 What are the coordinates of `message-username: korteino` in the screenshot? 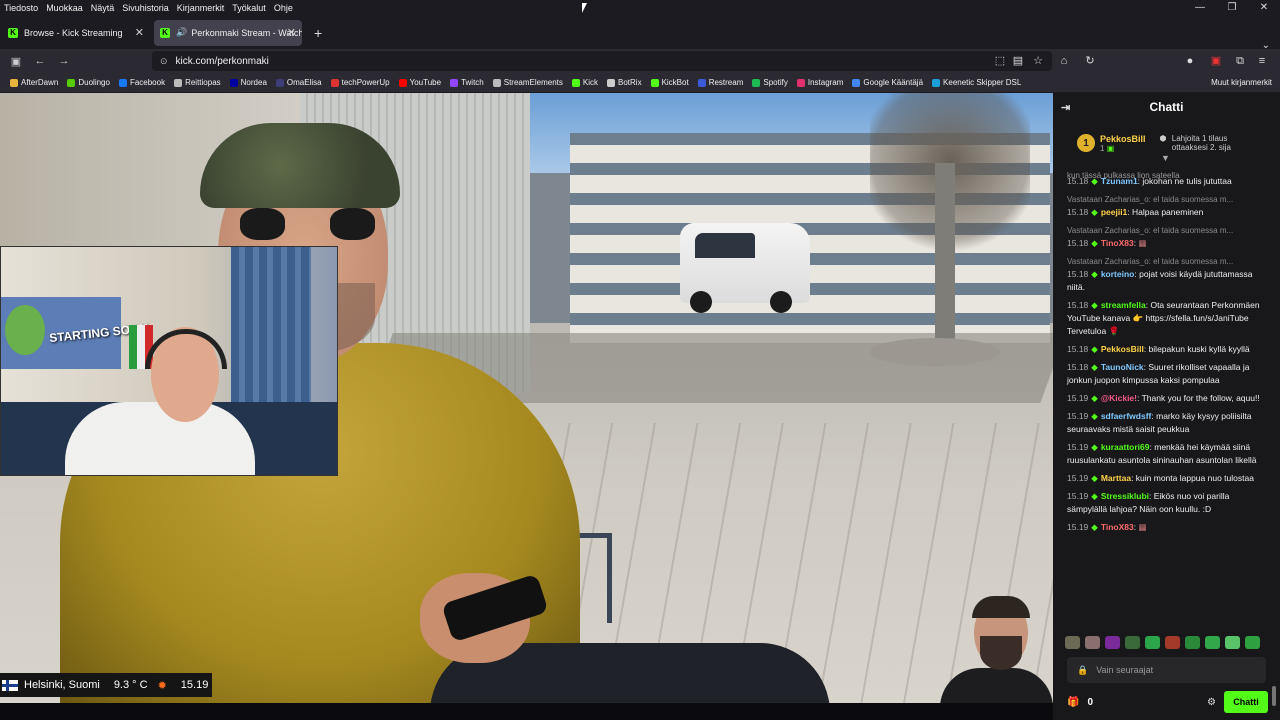 It's located at (1118, 274).